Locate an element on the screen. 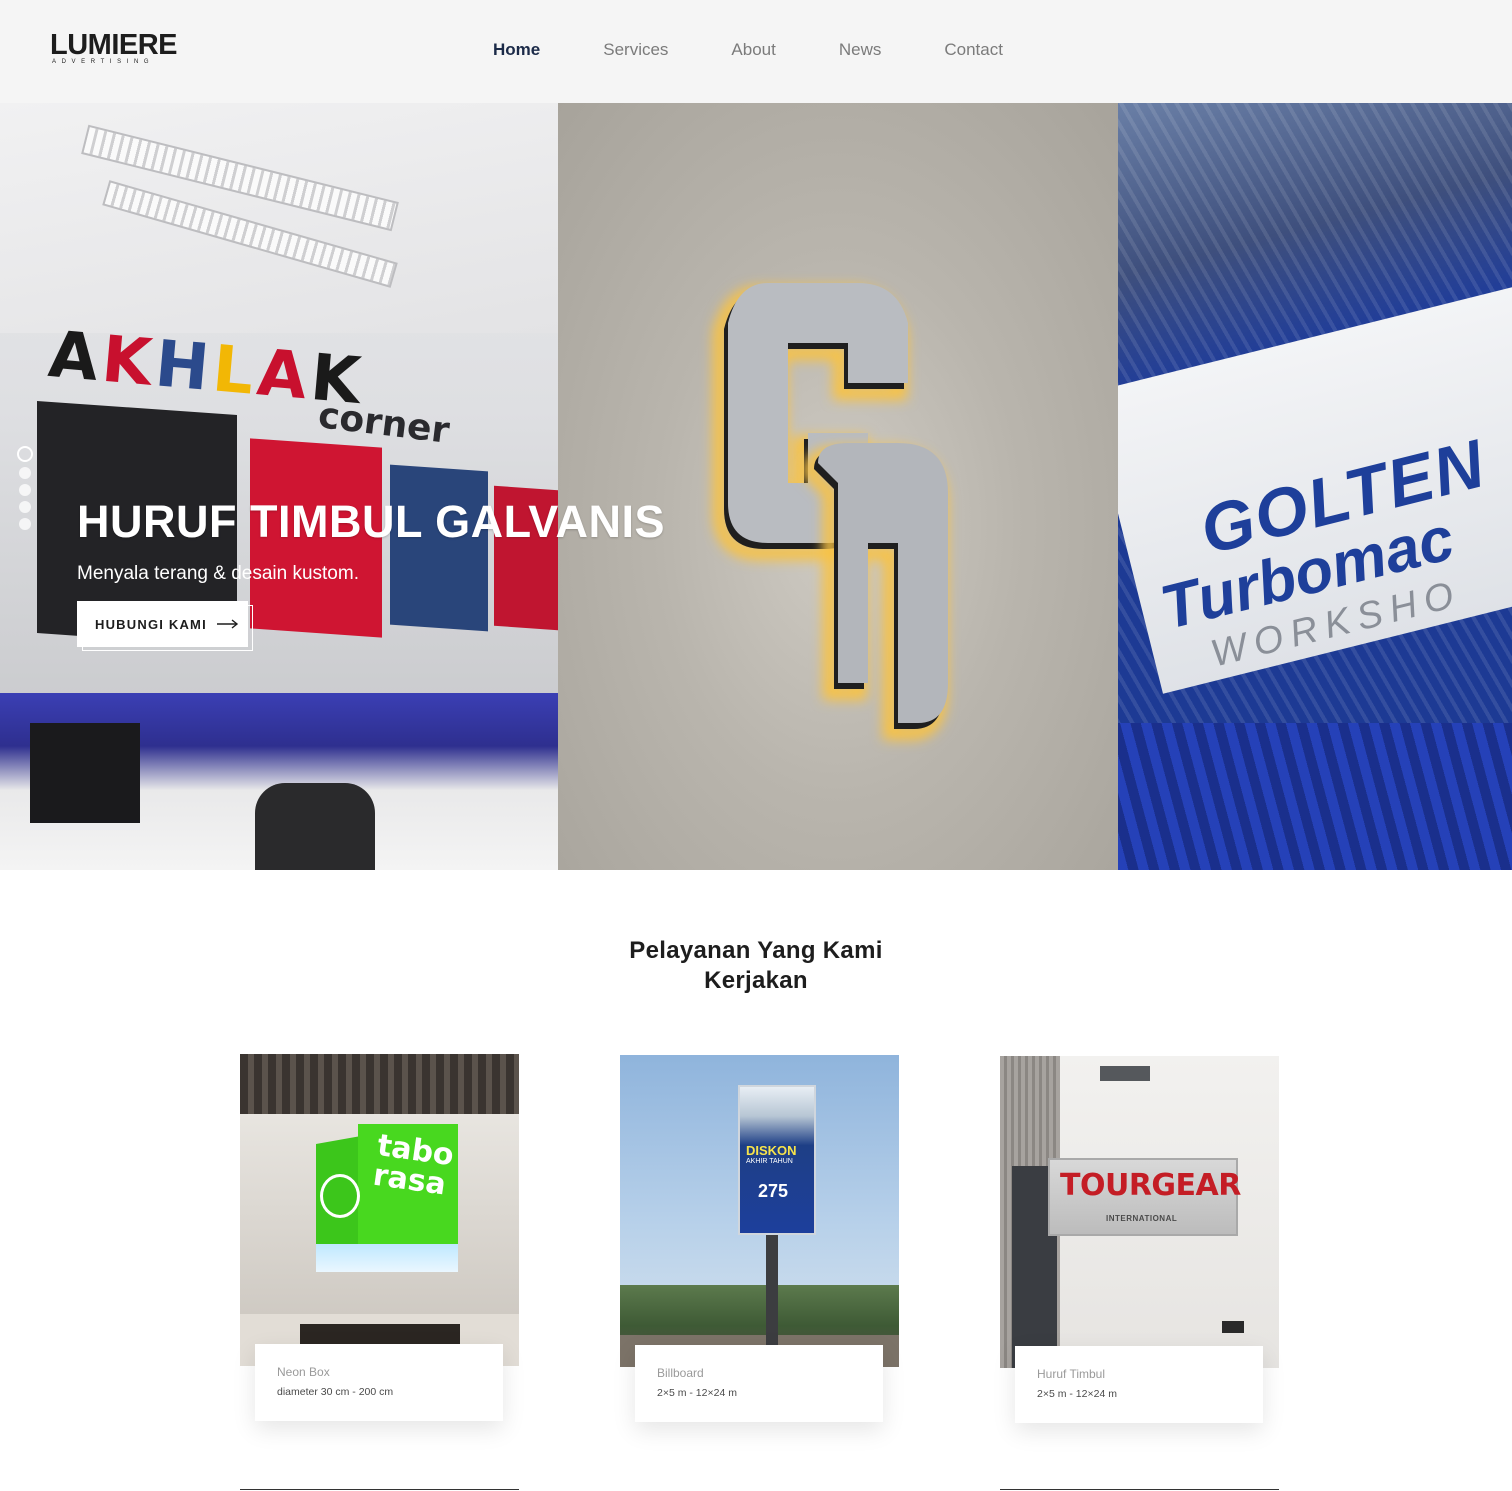  service-size: diameter 30 cm - 200 cm is located at coordinates (335, 1392).